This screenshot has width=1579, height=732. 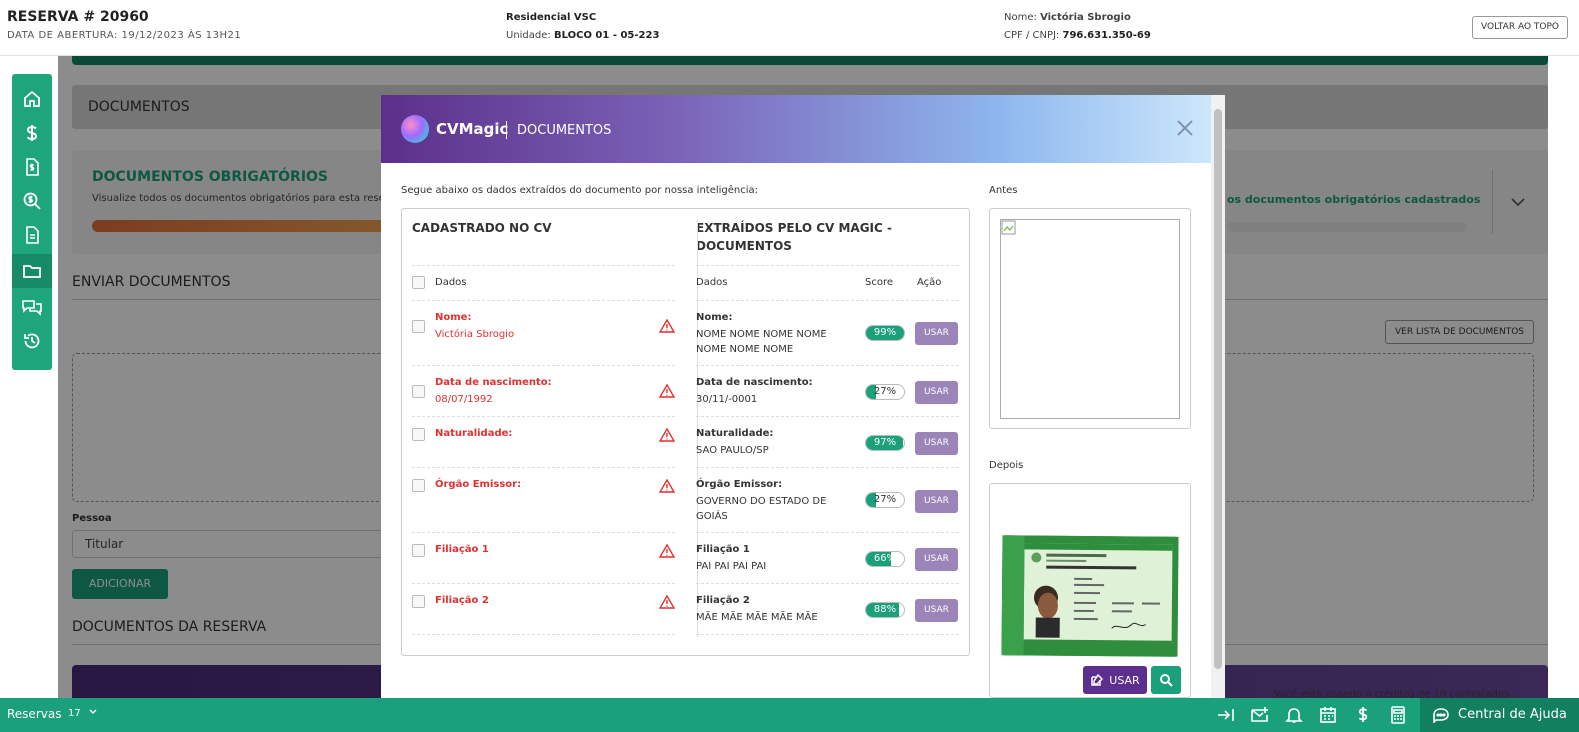 I want to click on extracted-item: Nome: NOME NOME NOME NOME NOME NOME NOME, so click(x=766, y=334).